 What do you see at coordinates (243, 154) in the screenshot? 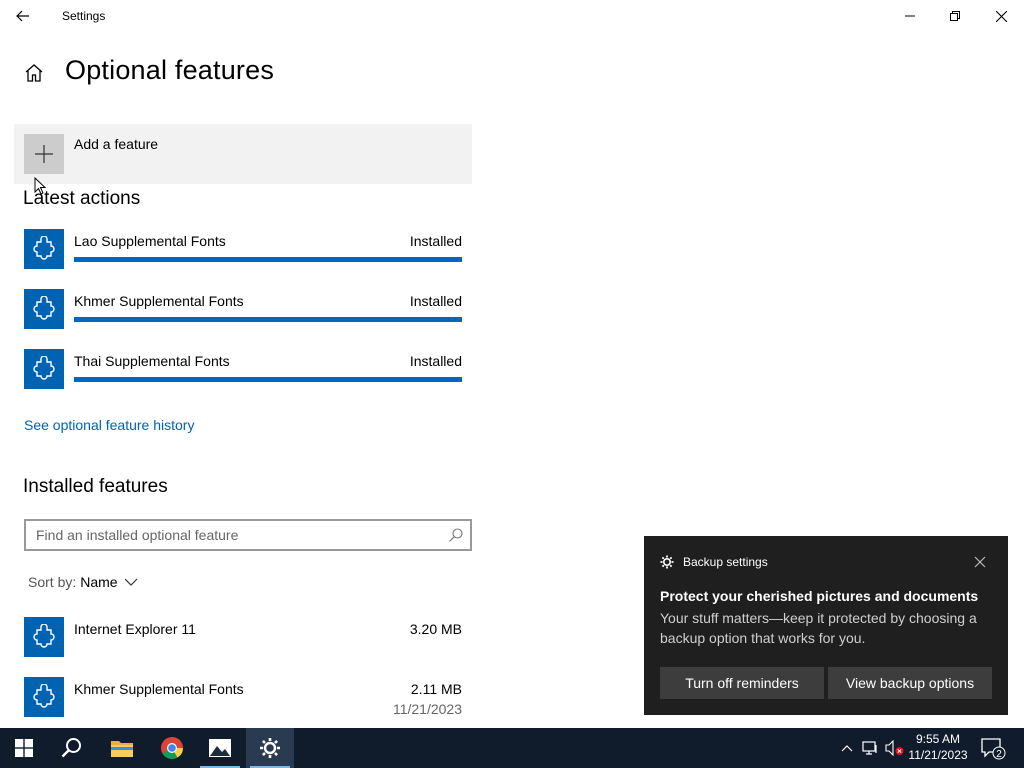
I see `add-feature-button: Add a feature` at bounding box center [243, 154].